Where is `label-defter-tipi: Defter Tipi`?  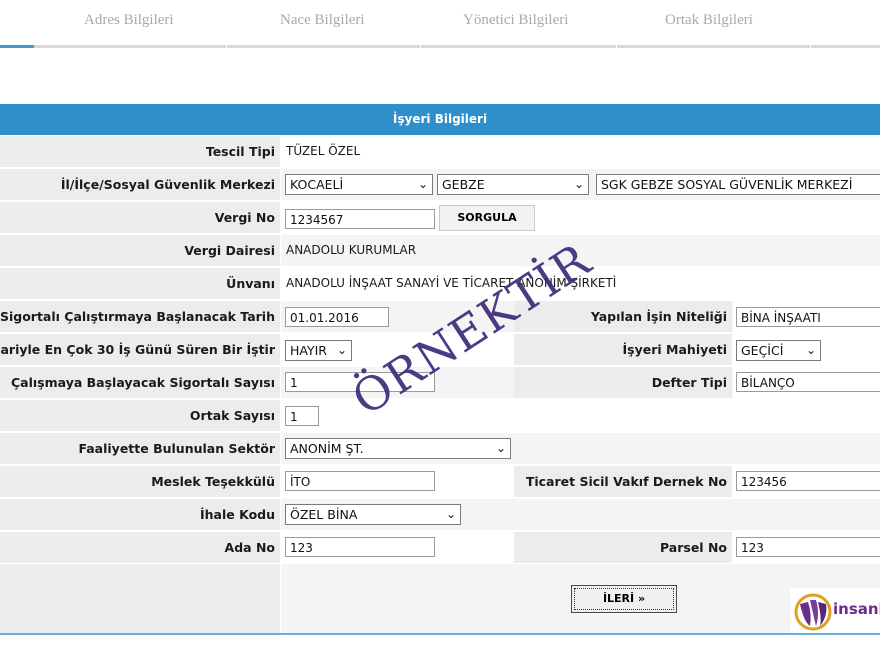
label-defter-tipi: Defter Tipi is located at coordinates (689, 382).